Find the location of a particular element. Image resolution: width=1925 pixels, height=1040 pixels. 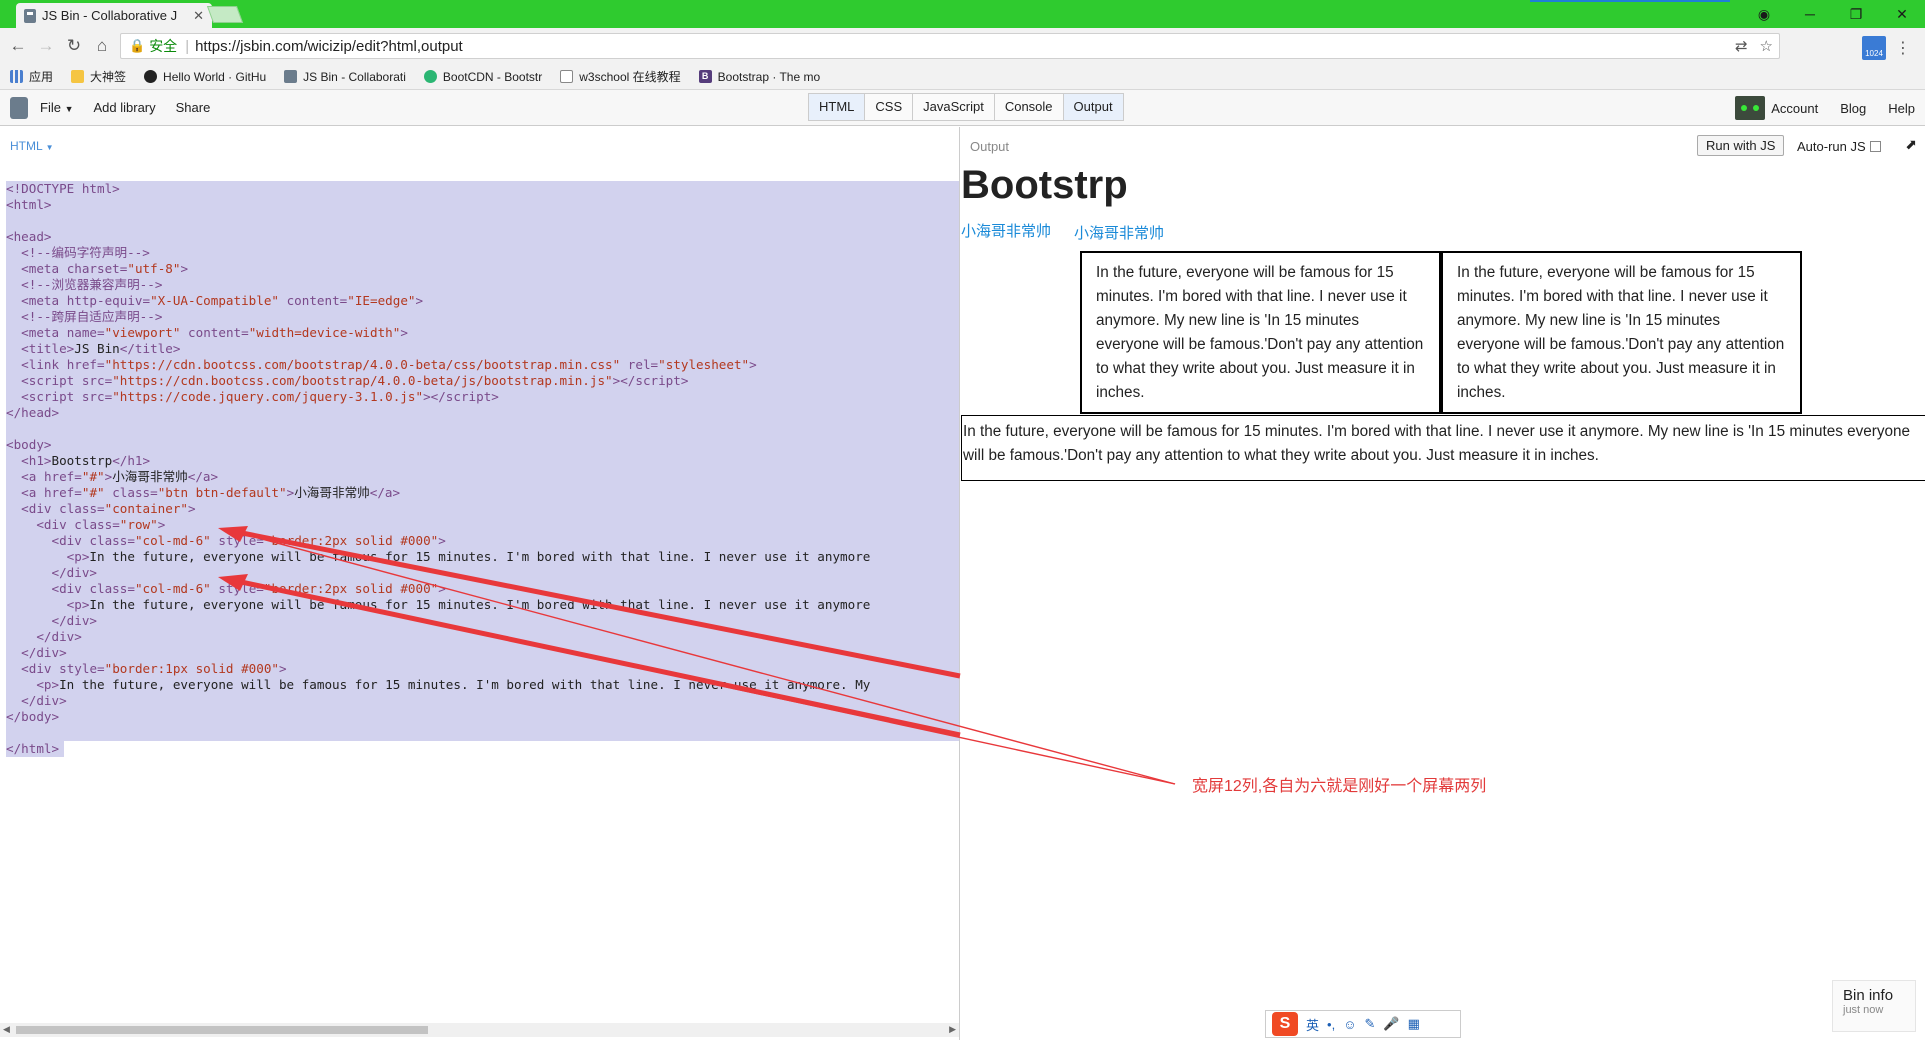

home-icon: ⌂ is located at coordinates (102, 46).